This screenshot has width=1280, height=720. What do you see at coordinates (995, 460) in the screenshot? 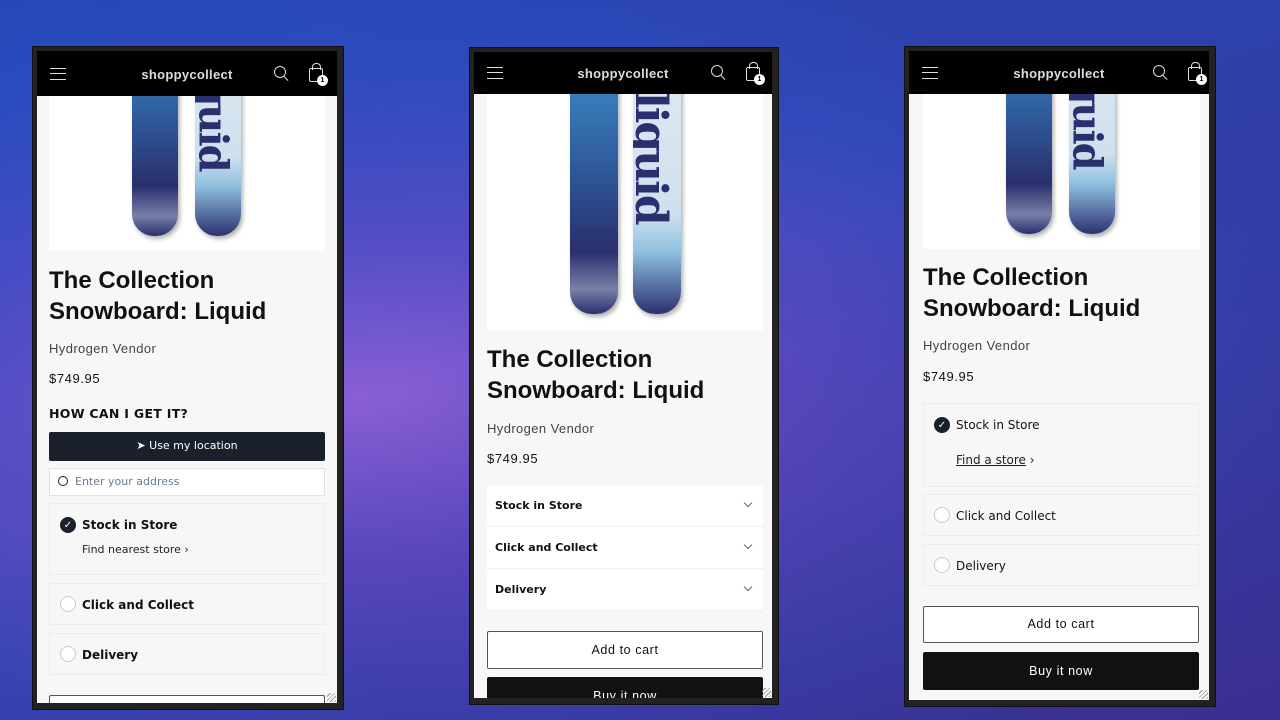
I see `find-a-store-link: Find a store ›` at bounding box center [995, 460].